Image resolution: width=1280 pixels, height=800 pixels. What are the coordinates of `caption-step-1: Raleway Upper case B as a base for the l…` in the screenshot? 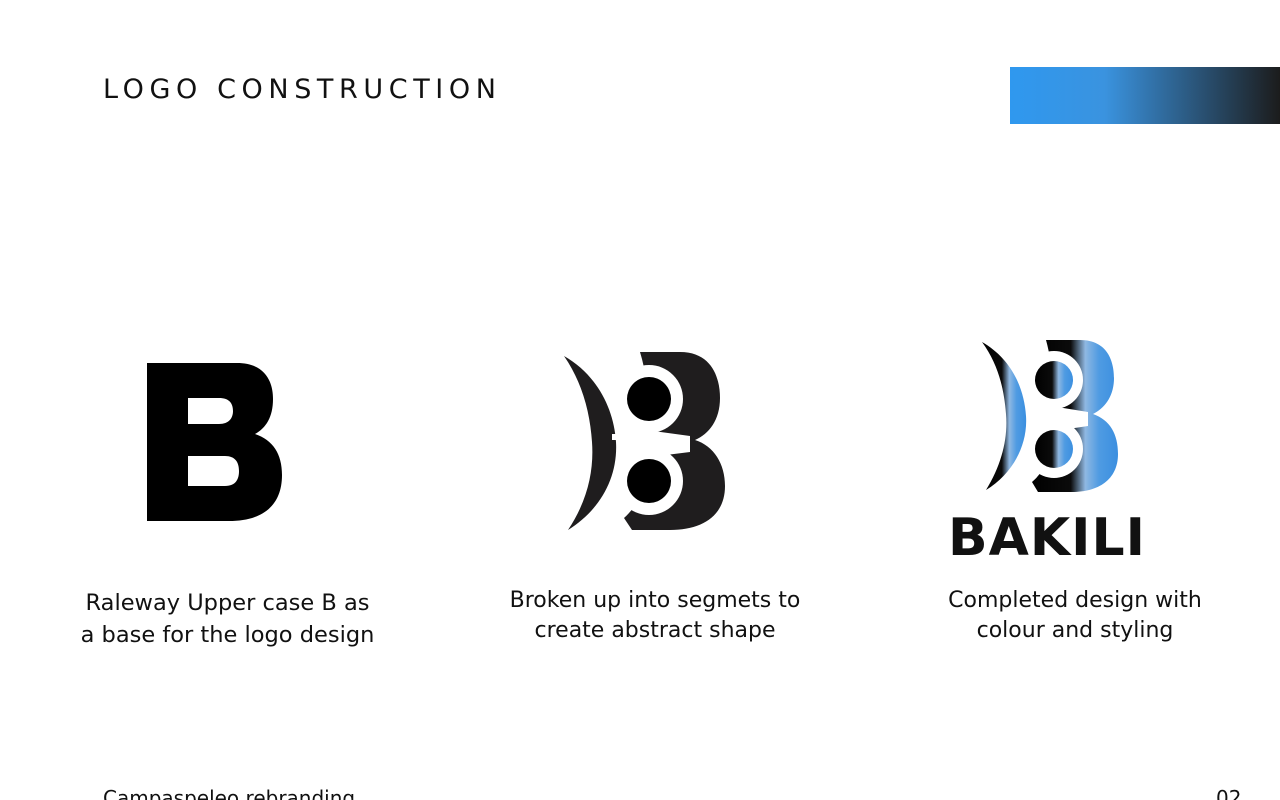 It's located at (227, 619).